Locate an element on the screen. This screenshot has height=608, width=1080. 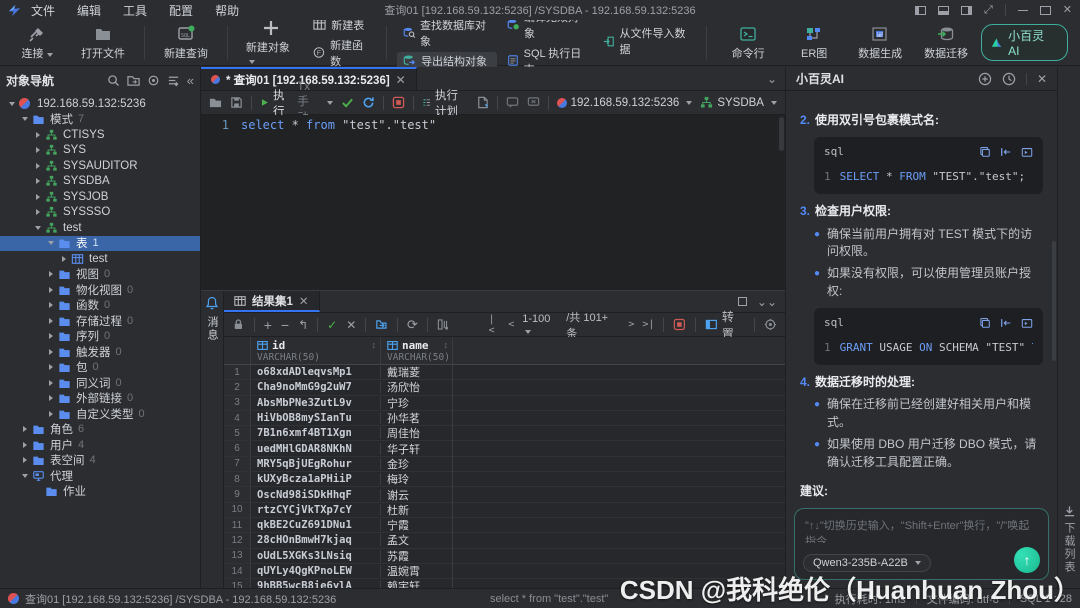
apply-icon: ✓ is located at coordinates (332, 325).